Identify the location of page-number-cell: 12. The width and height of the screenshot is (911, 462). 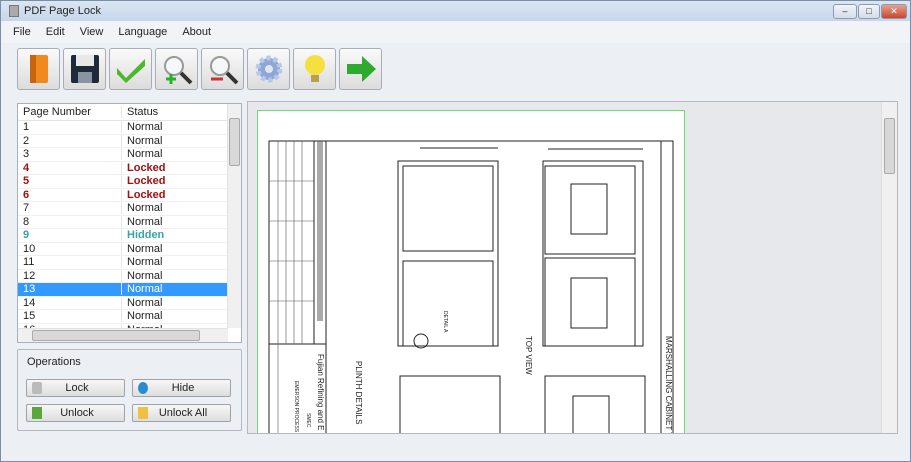
(70, 275).